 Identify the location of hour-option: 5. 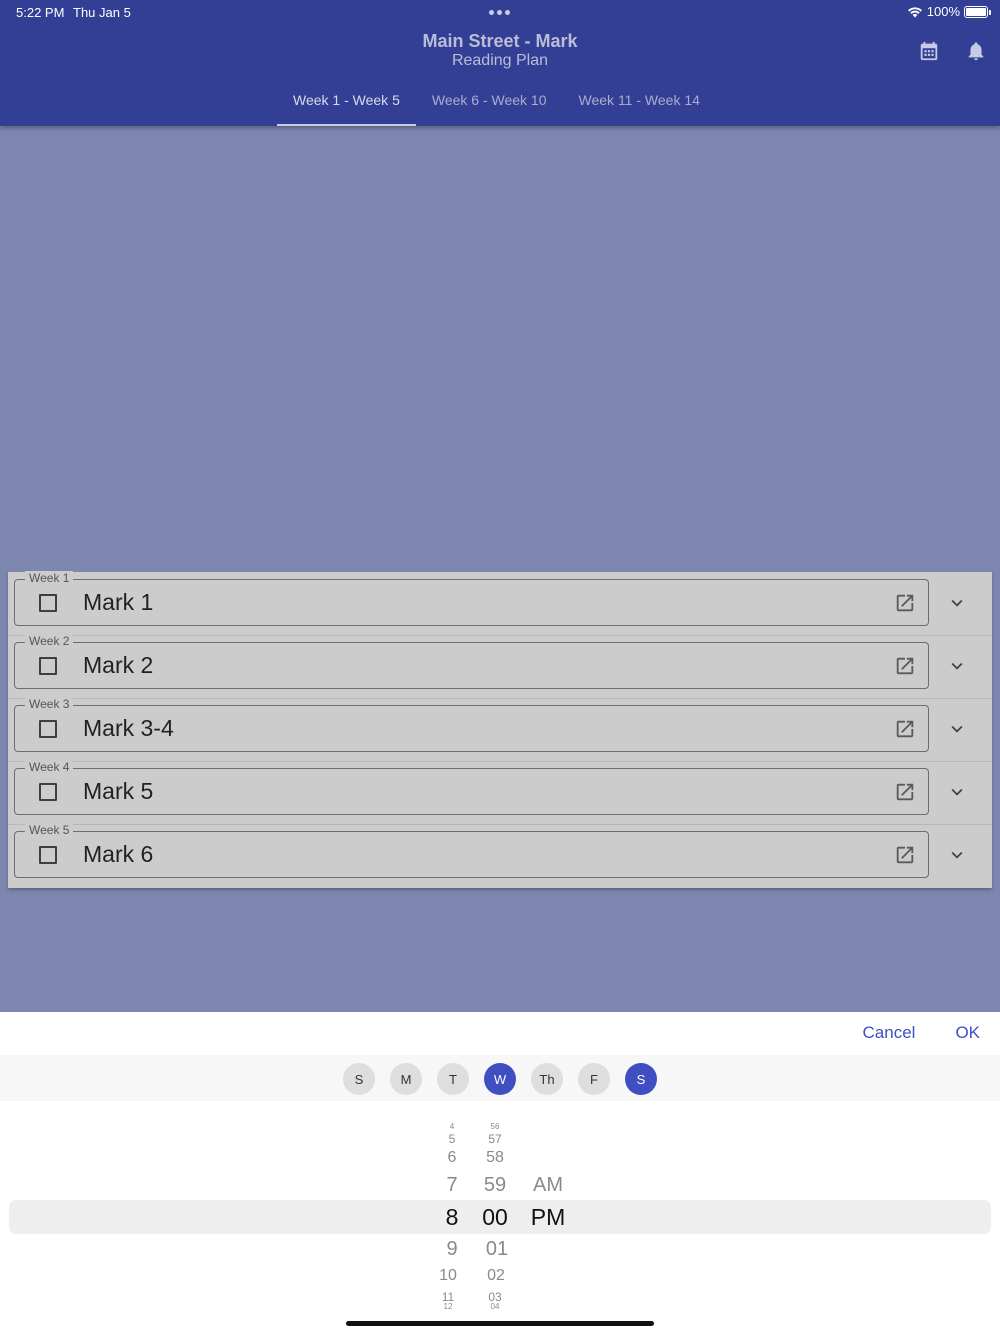
(452, 1139).